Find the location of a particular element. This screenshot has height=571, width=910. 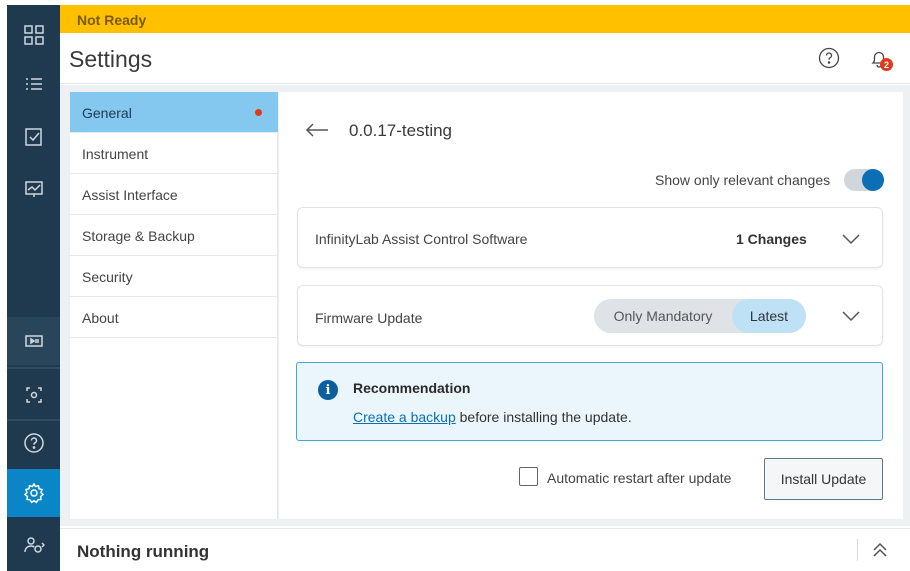

nav-item-security: Security is located at coordinates (174, 276).